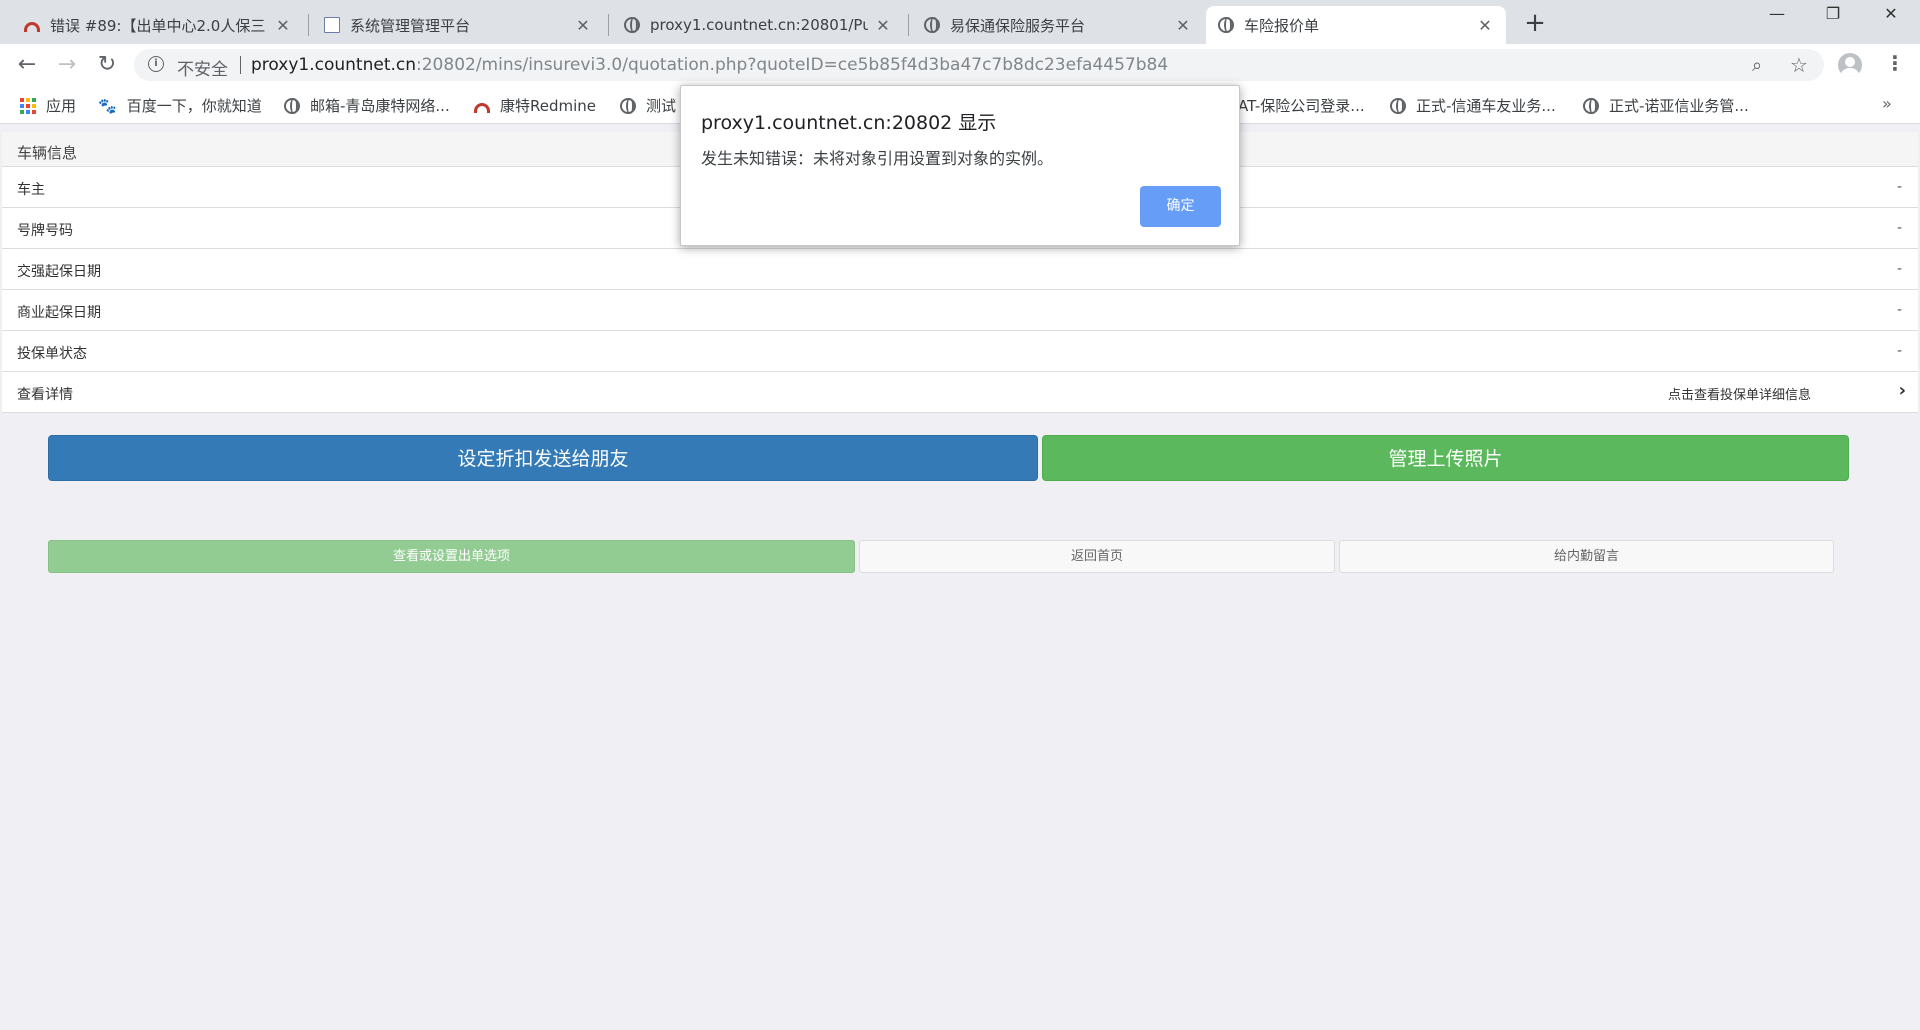 This screenshot has width=1920, height=1030. What do you see at coordinates (1891, 13) in the screenshot?
I see `close-window-button: ✕` at bounding box center [1891, 13].